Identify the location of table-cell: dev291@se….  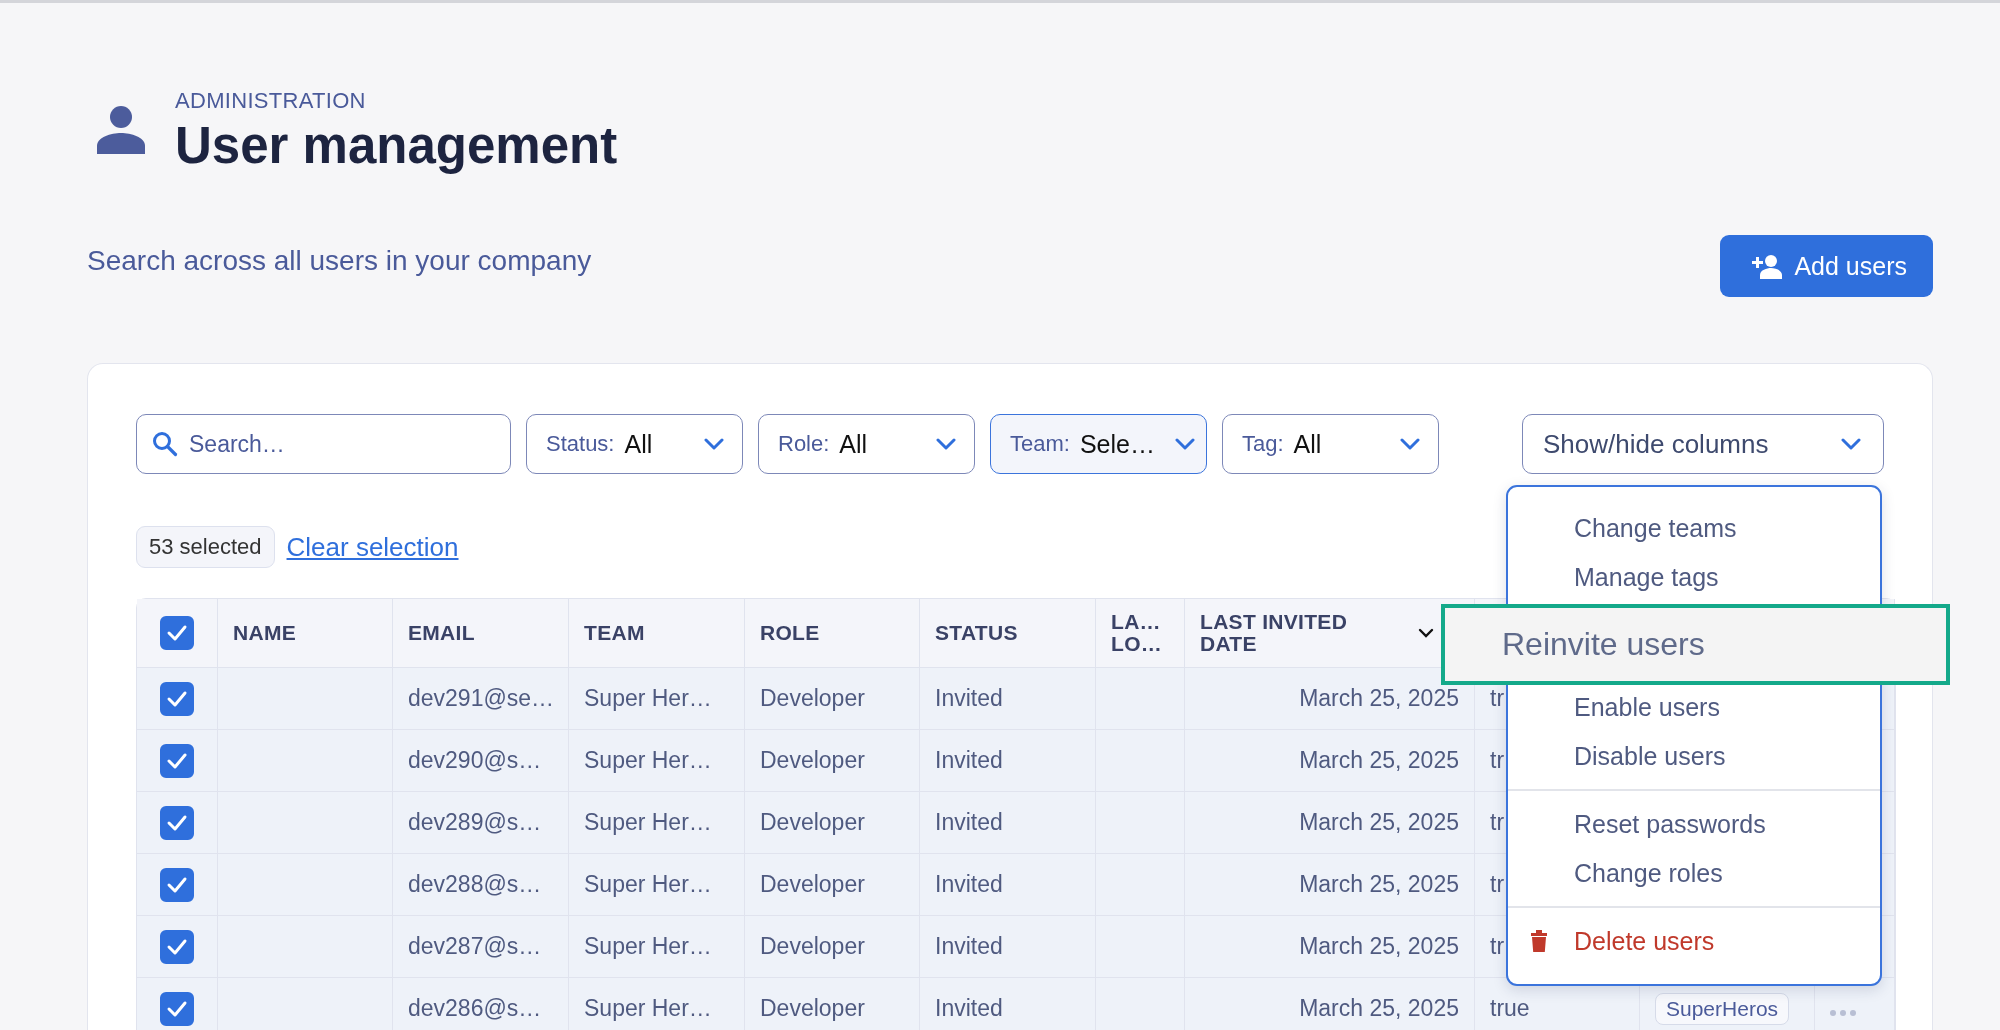
(481, 699).